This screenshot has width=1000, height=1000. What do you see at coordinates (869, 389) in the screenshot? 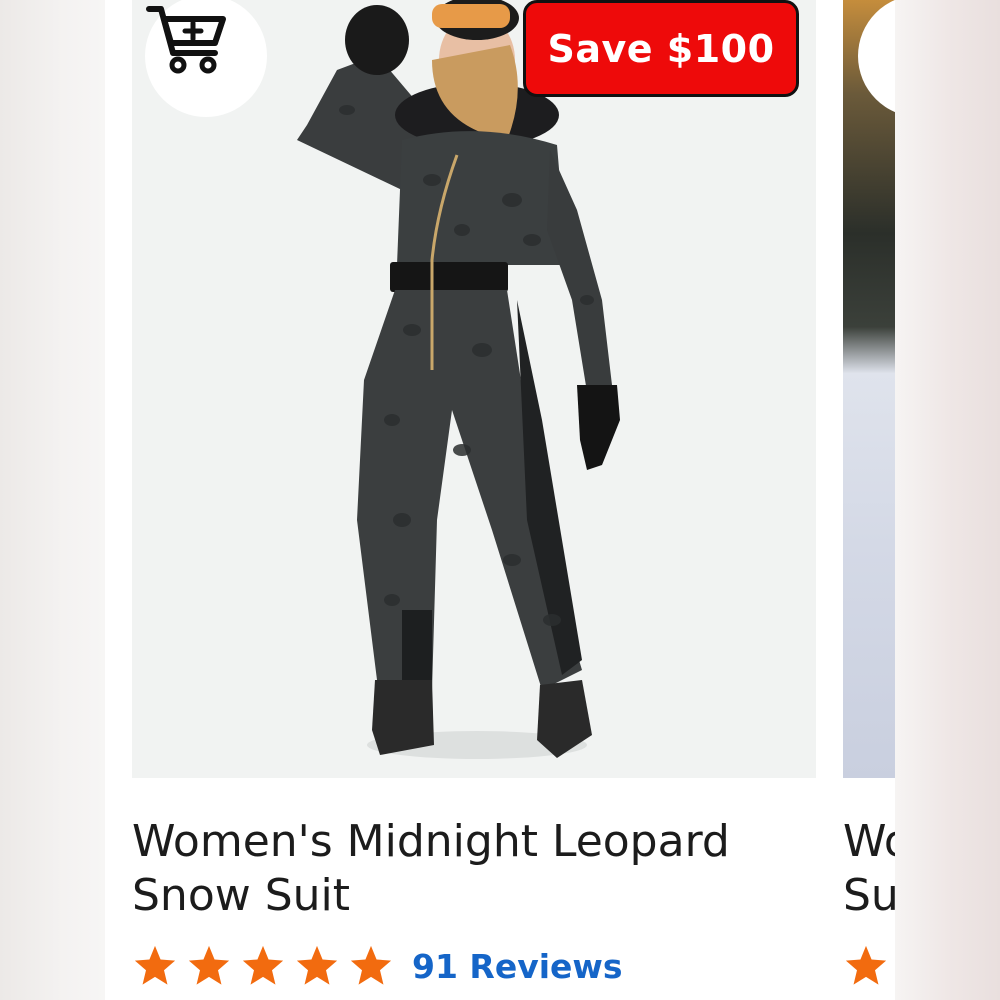
I see `next-product-image` at bounding box center [869, 389].